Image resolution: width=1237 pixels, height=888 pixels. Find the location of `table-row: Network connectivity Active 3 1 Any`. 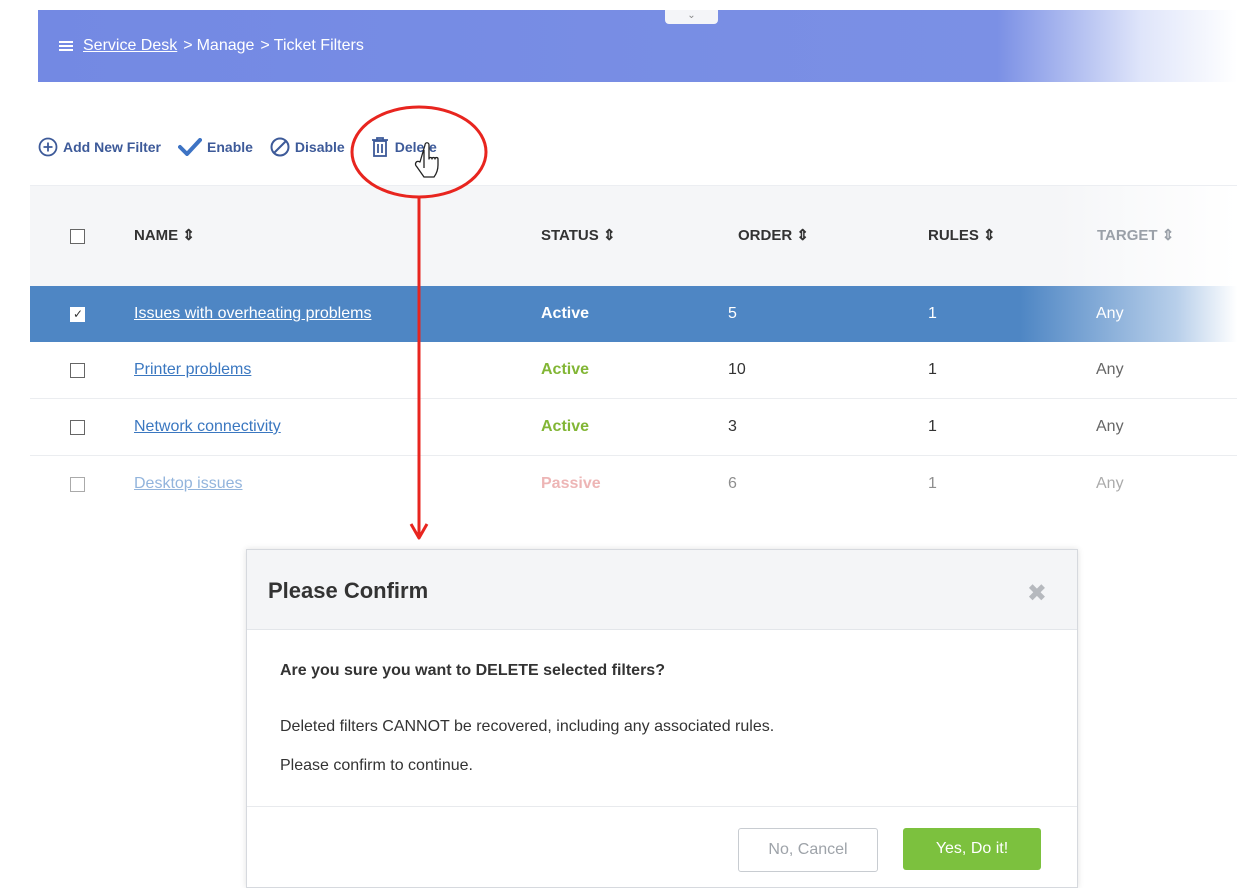

table-row: Network connectivity Active 3 1 Any is located at coordinates (633, 427).